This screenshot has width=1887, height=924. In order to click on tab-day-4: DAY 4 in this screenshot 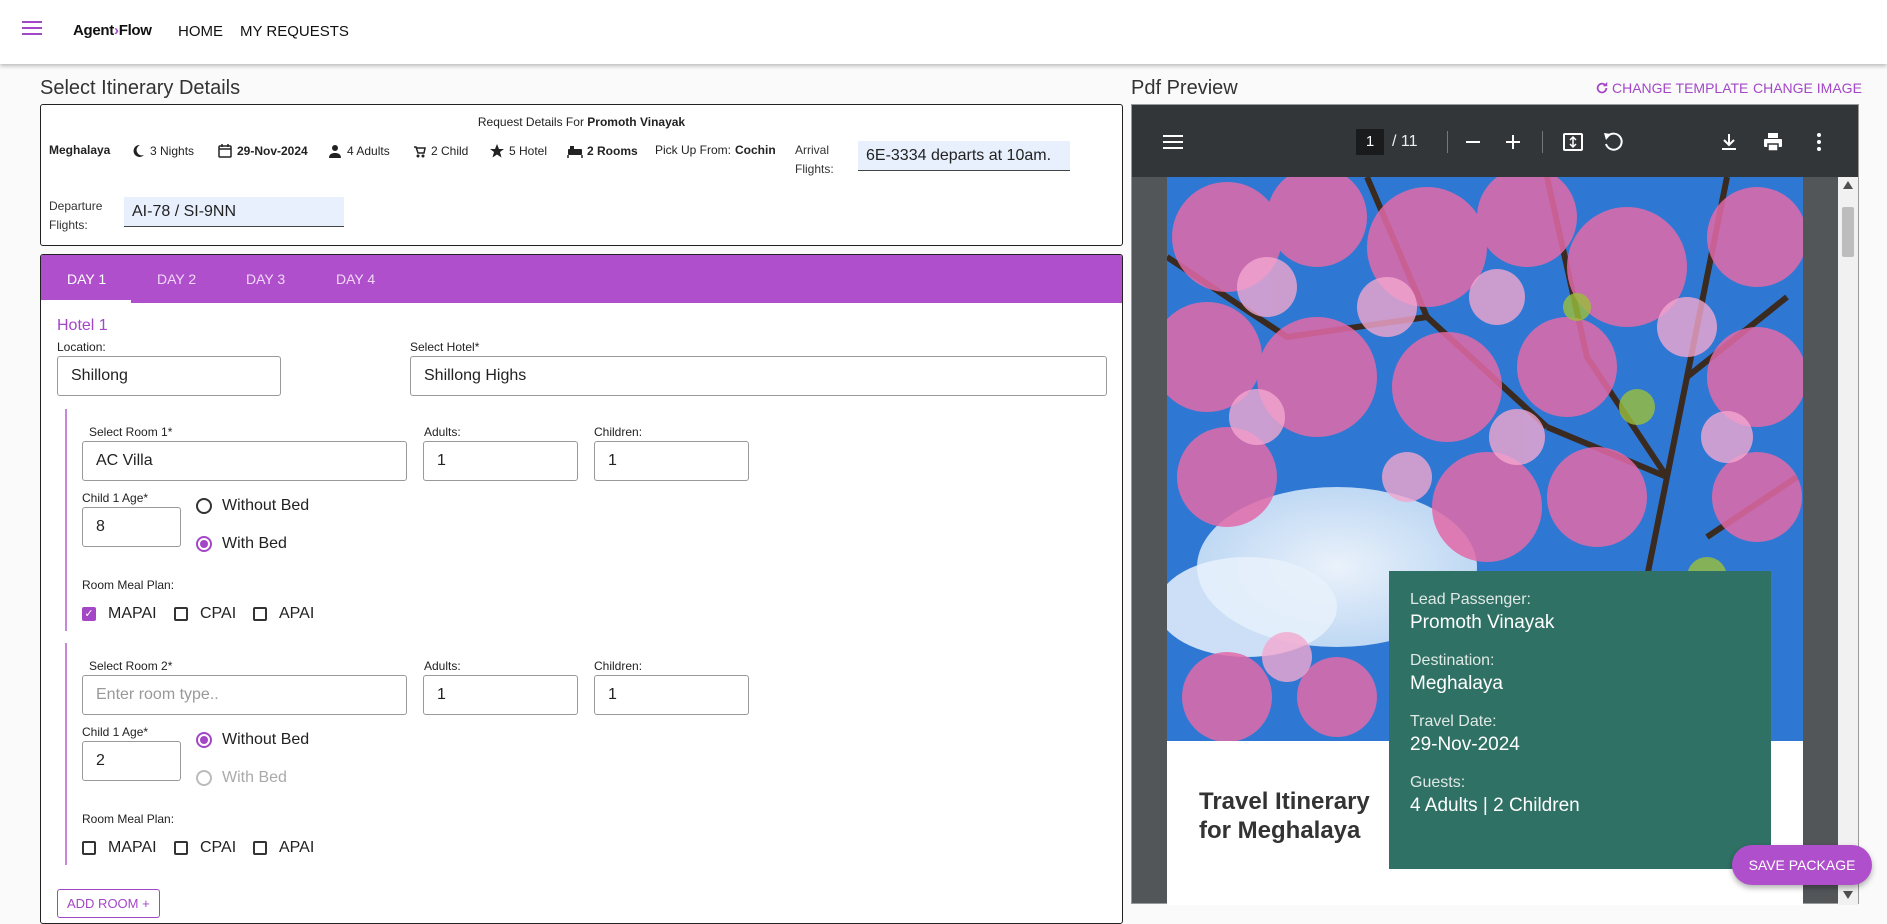, I will do `click(355, 279)`.